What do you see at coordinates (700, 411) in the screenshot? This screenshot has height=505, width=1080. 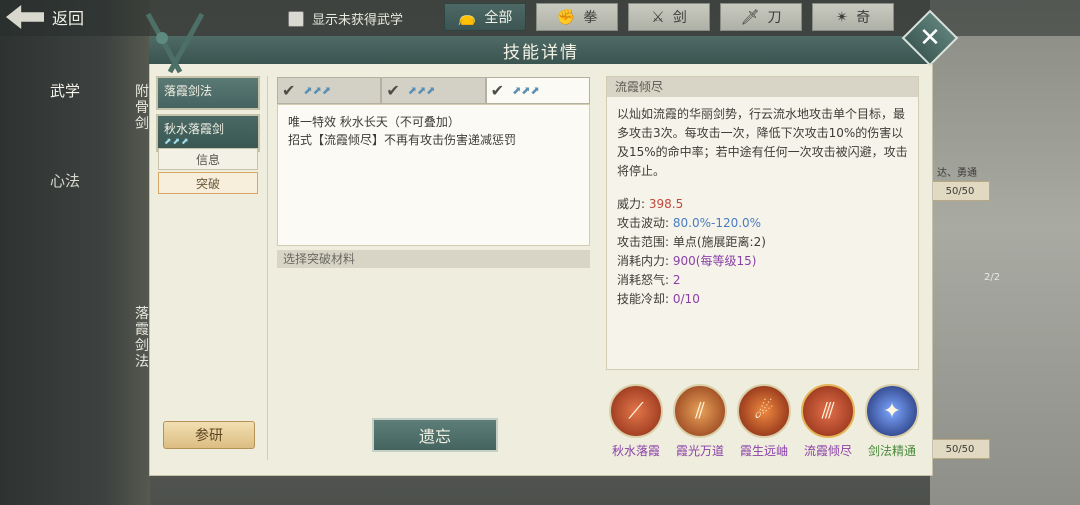 I see `light-rays-icon: ⫽` at bounding box center [700, 411].